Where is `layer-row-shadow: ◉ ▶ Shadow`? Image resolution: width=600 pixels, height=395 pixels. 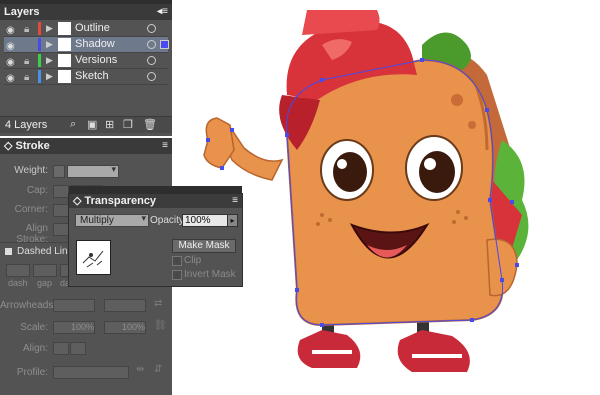
layer-row-shadow: ◉ ▶ Shadow is located at coordinates (86, 45).